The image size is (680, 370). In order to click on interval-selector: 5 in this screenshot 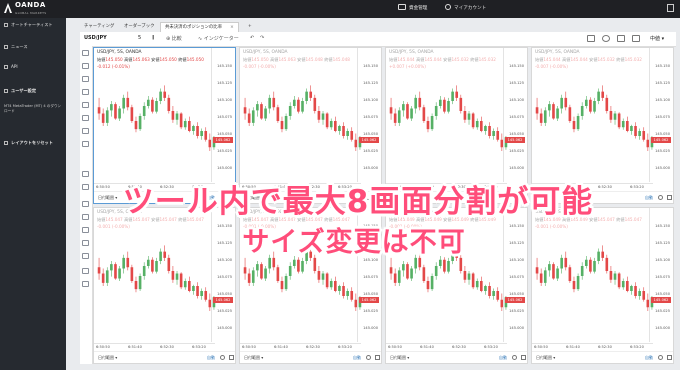, I will do `click(139, 38)`.